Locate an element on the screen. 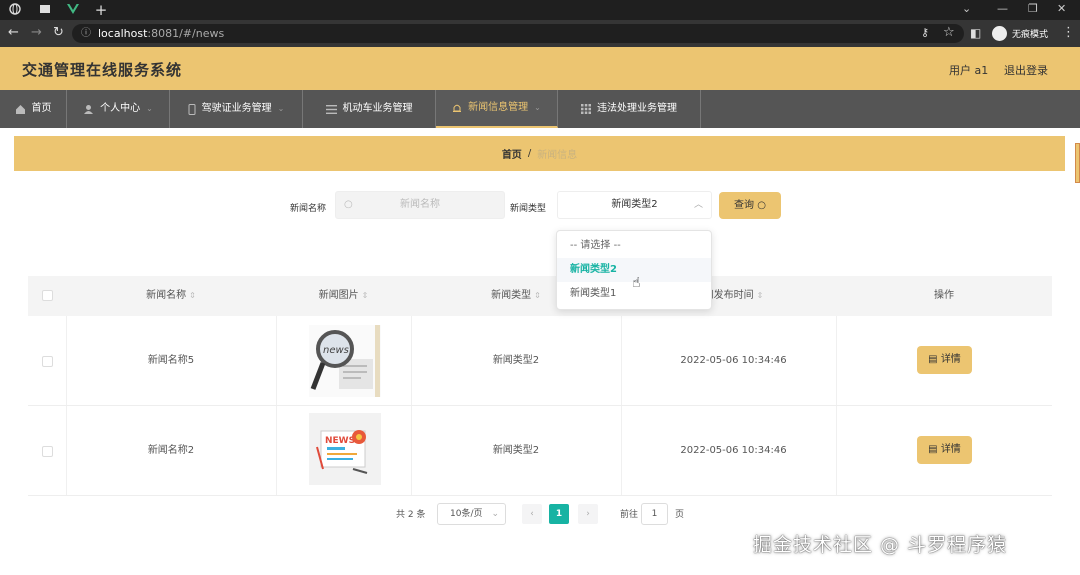 The image size is (1080, 575). svg-text: NEWS is located at coordinates (340, 441).